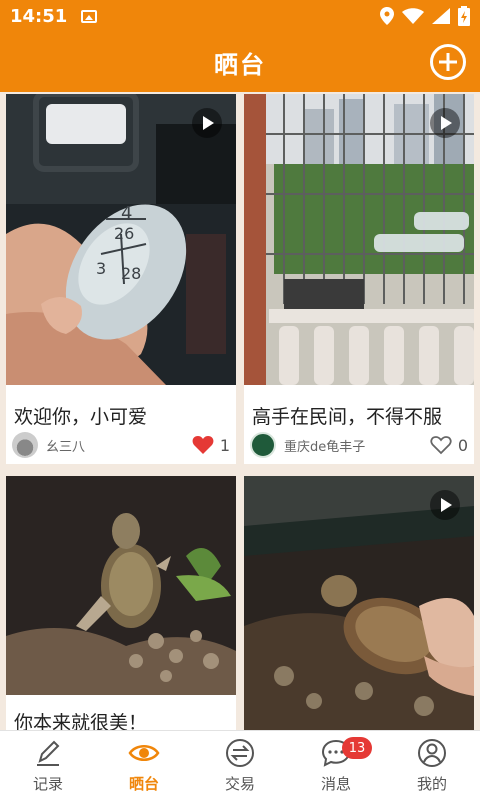 This screenshot has width=480, height=800. What do you see at coordinates (324, 445) in the screenshot?
I see `author-name: 重庆de龟丰子` at bounding box center [324, 445].